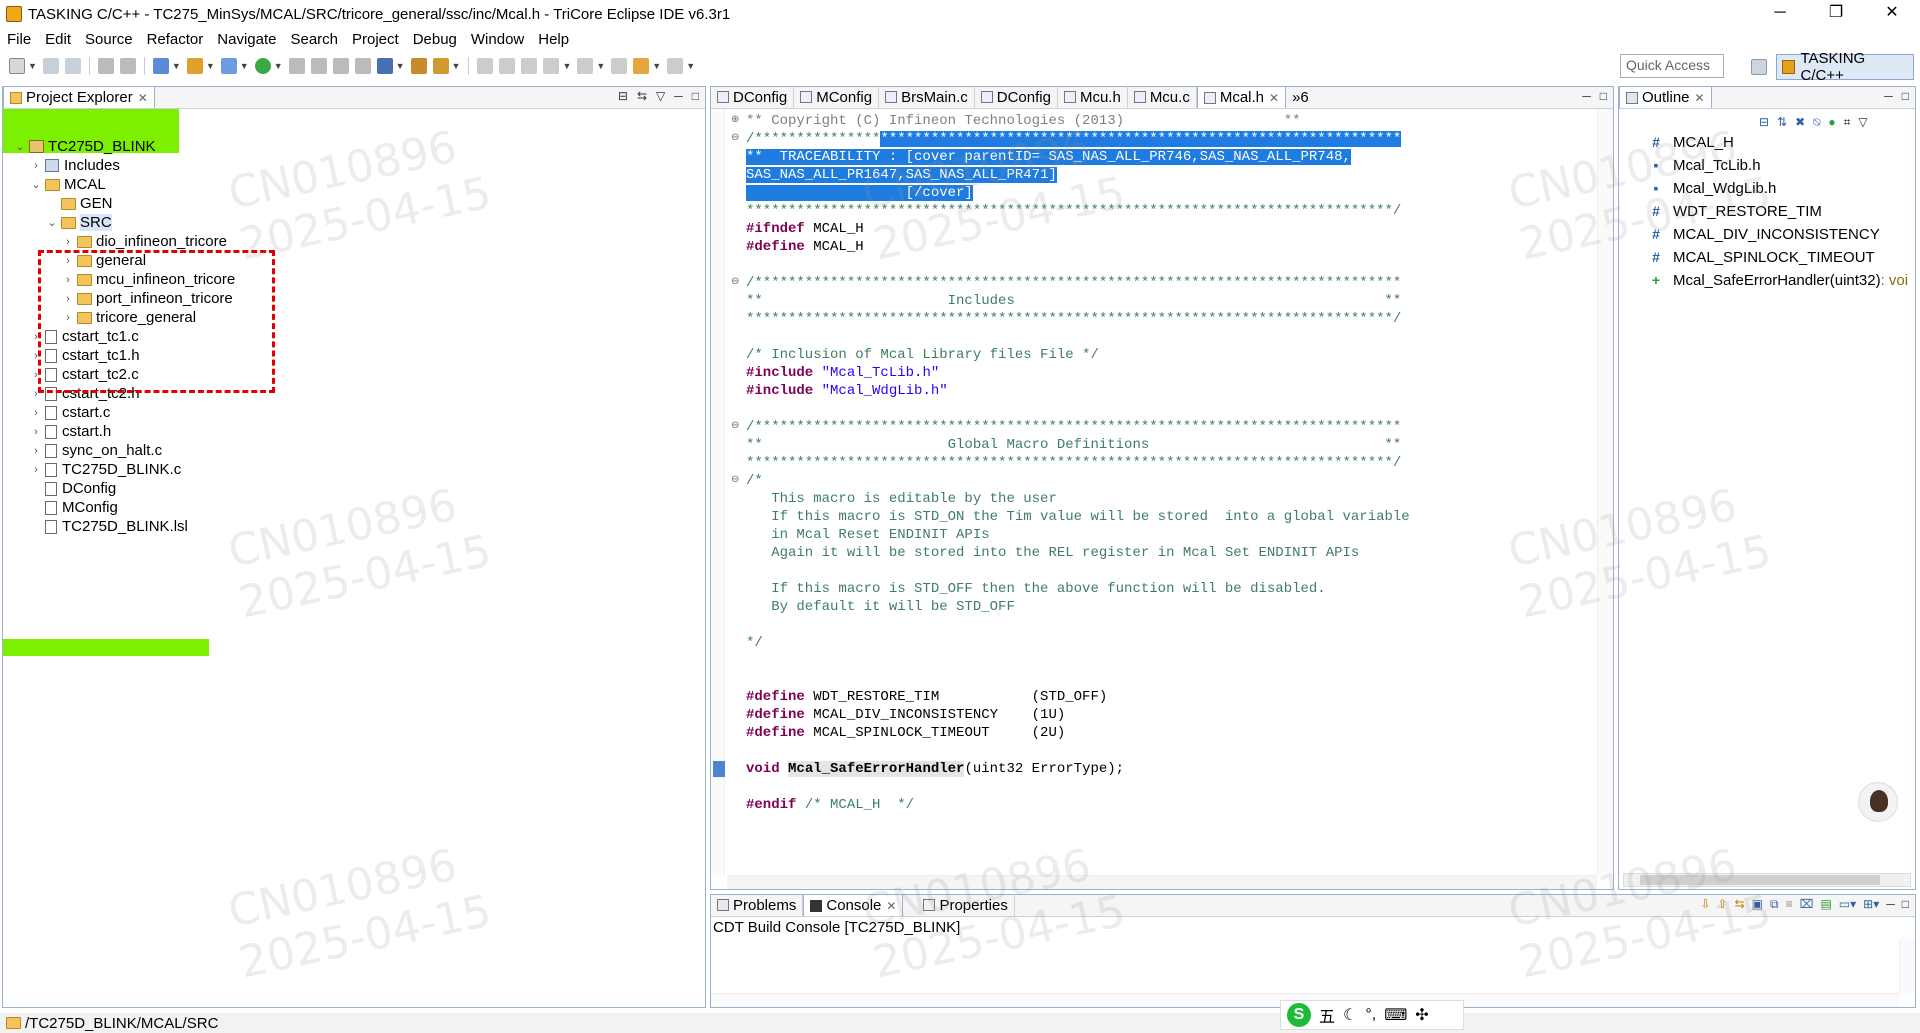  I want to click on menu-debug: Debug, so click(435, 39).